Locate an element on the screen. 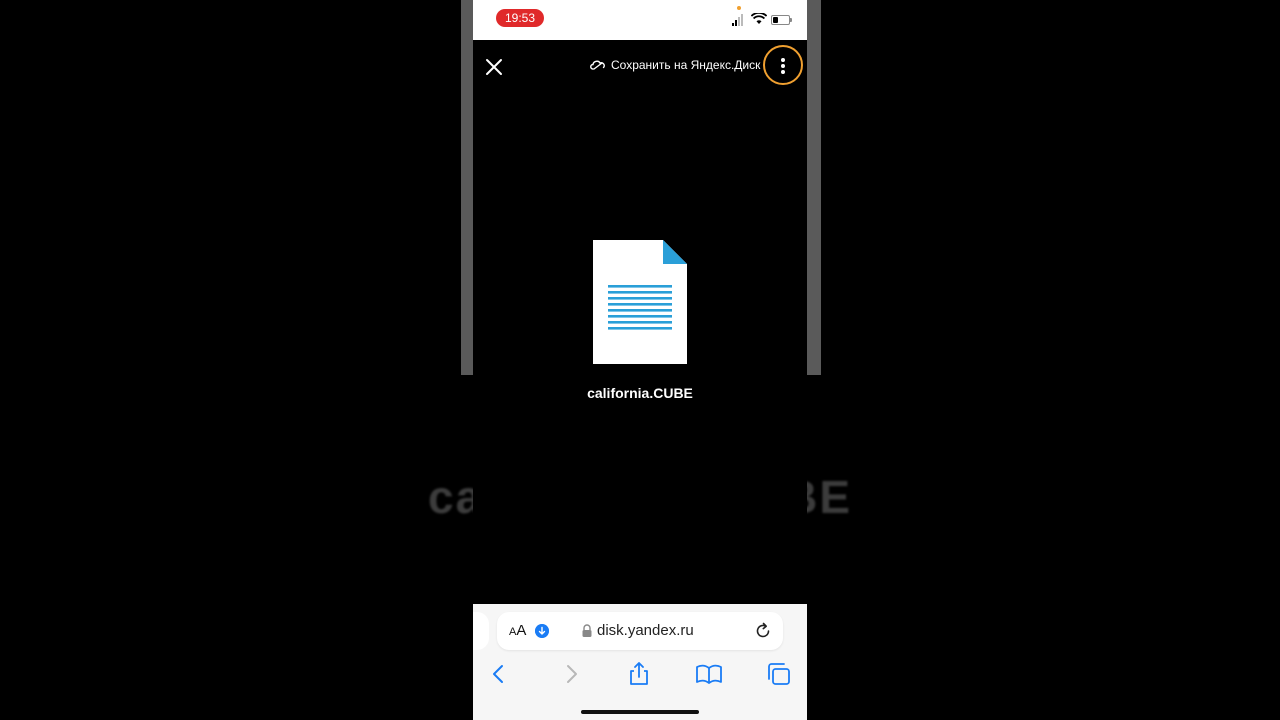 The width and height of the screenshot is (1280, 720). bookmarks-icon is located at coordinates (709, 674).